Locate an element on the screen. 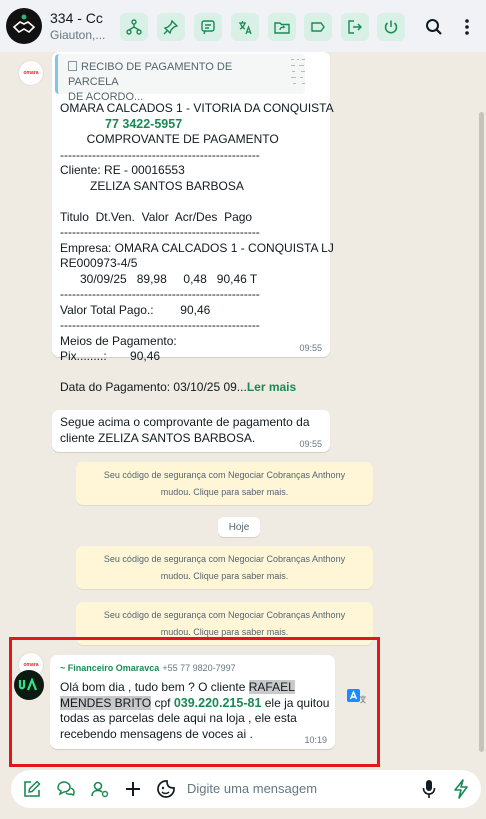  exit-arrow-icon is located at coordinates (355, 27).